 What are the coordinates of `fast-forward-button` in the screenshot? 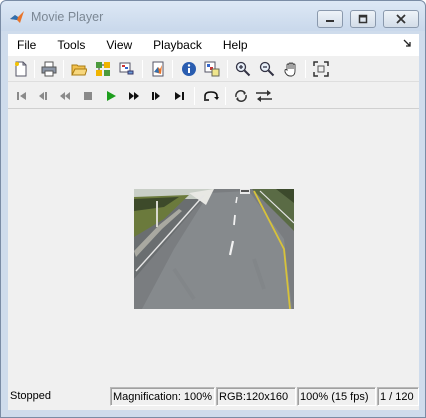 It's located at (134, 96).